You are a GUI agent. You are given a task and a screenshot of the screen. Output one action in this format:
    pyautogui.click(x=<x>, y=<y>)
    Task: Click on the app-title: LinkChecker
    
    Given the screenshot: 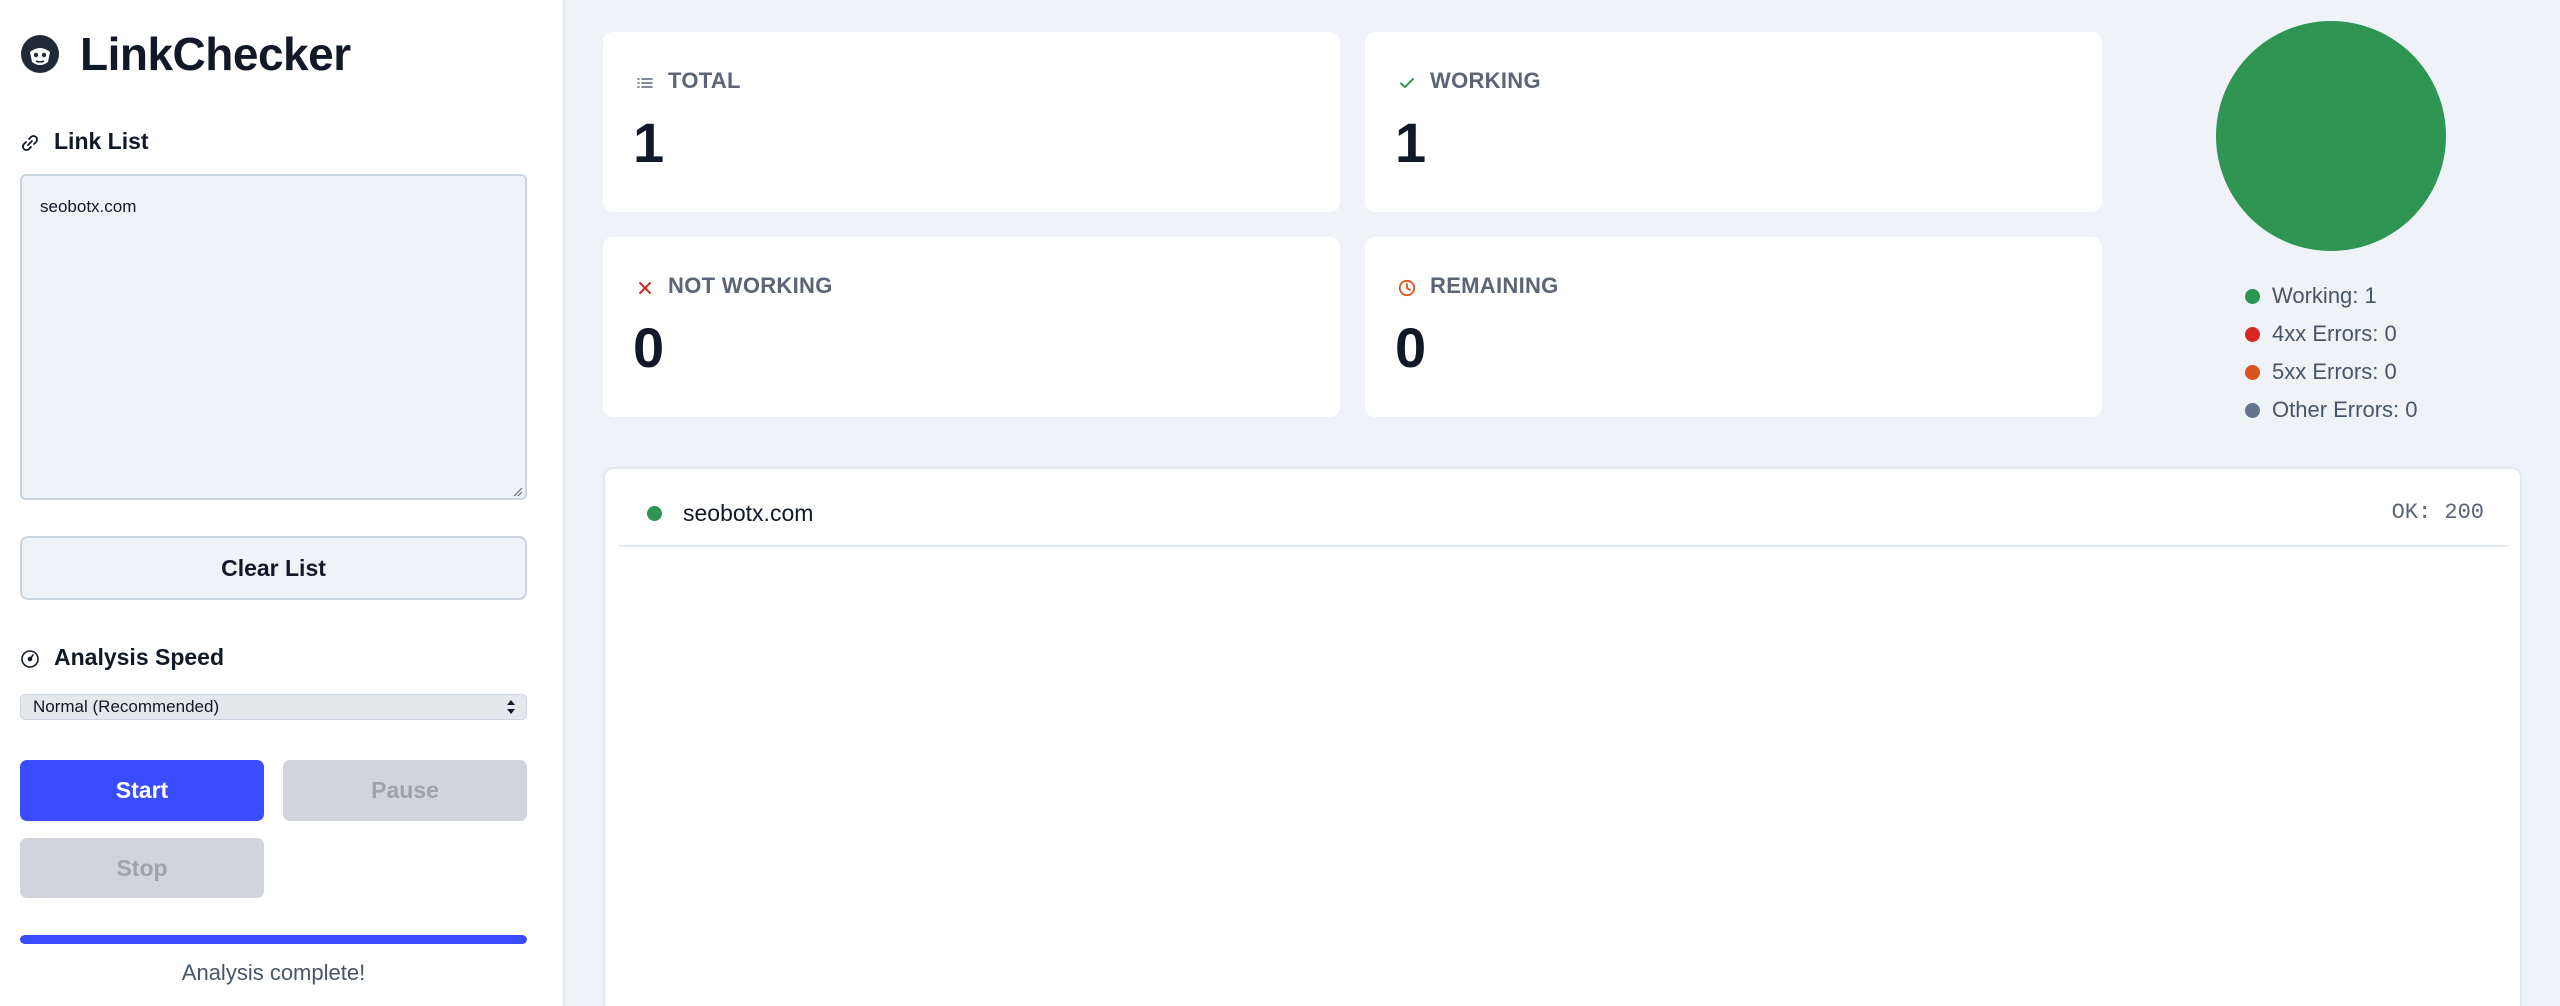 What is the action you would take?
    pyautogui.click(x=215, y=54)
    